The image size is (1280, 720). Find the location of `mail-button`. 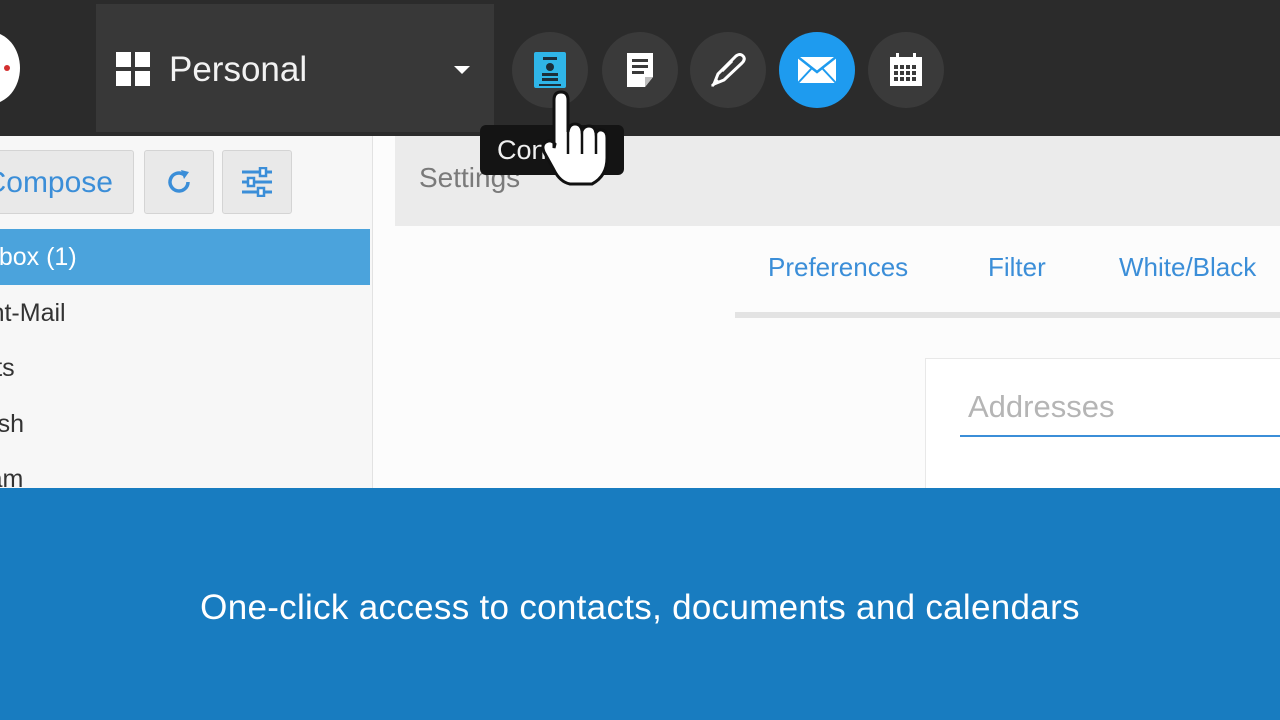

mail-button is located at coordinates (817, 70).